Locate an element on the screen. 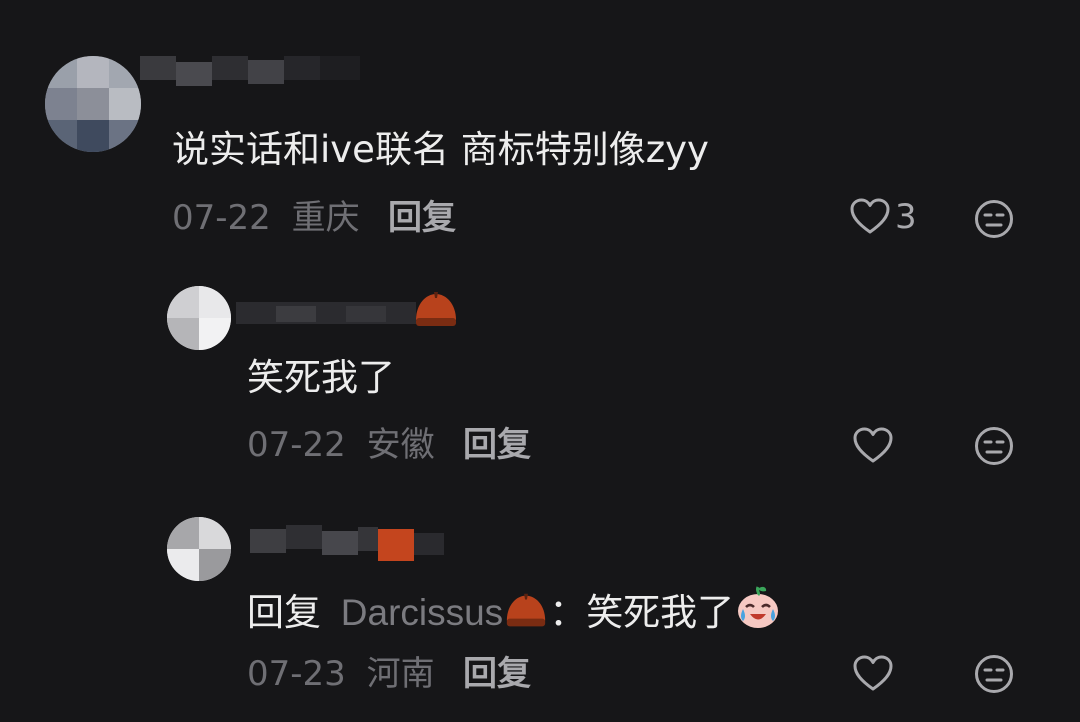  reply-target-username: Darcissus is located at coordinates (422, 612).